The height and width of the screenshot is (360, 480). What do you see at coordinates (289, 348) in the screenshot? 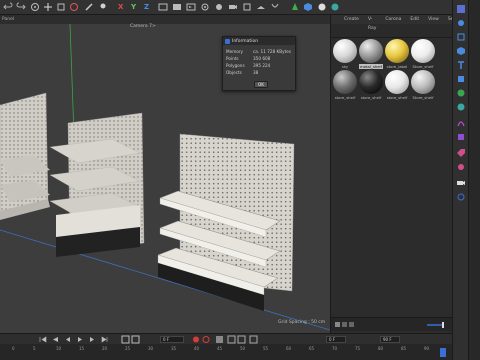
I see `ruler-tick: 60` at bounding box center [289, 348].